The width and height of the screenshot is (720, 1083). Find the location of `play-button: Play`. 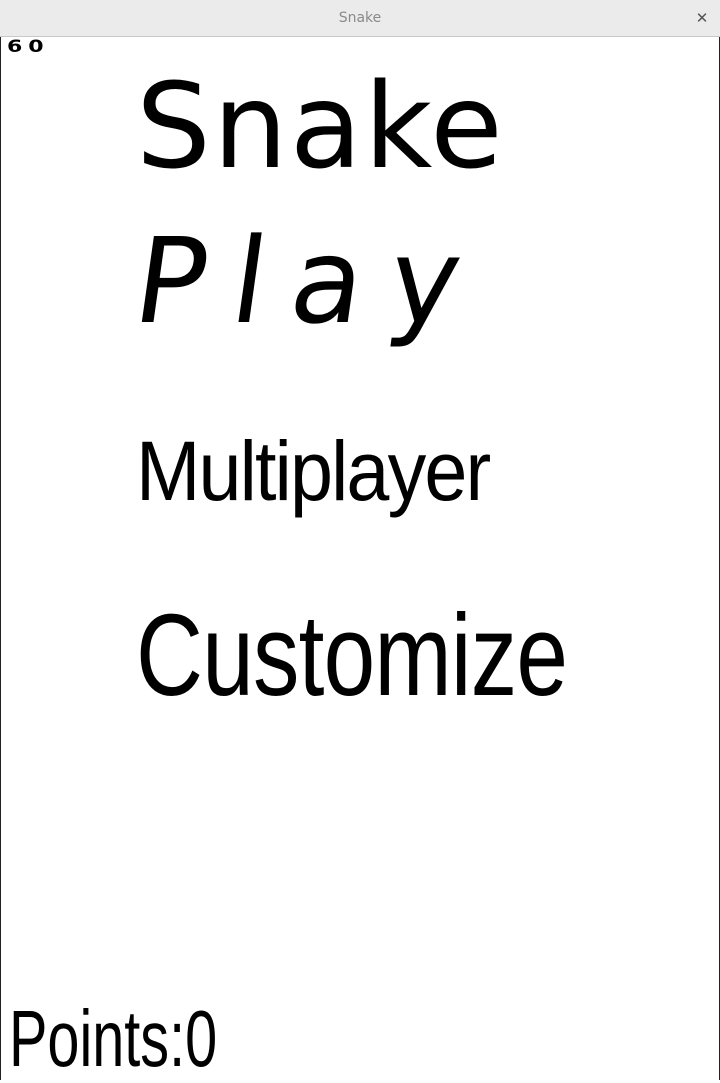

play-button: Play is located at coordinates (310, 281).